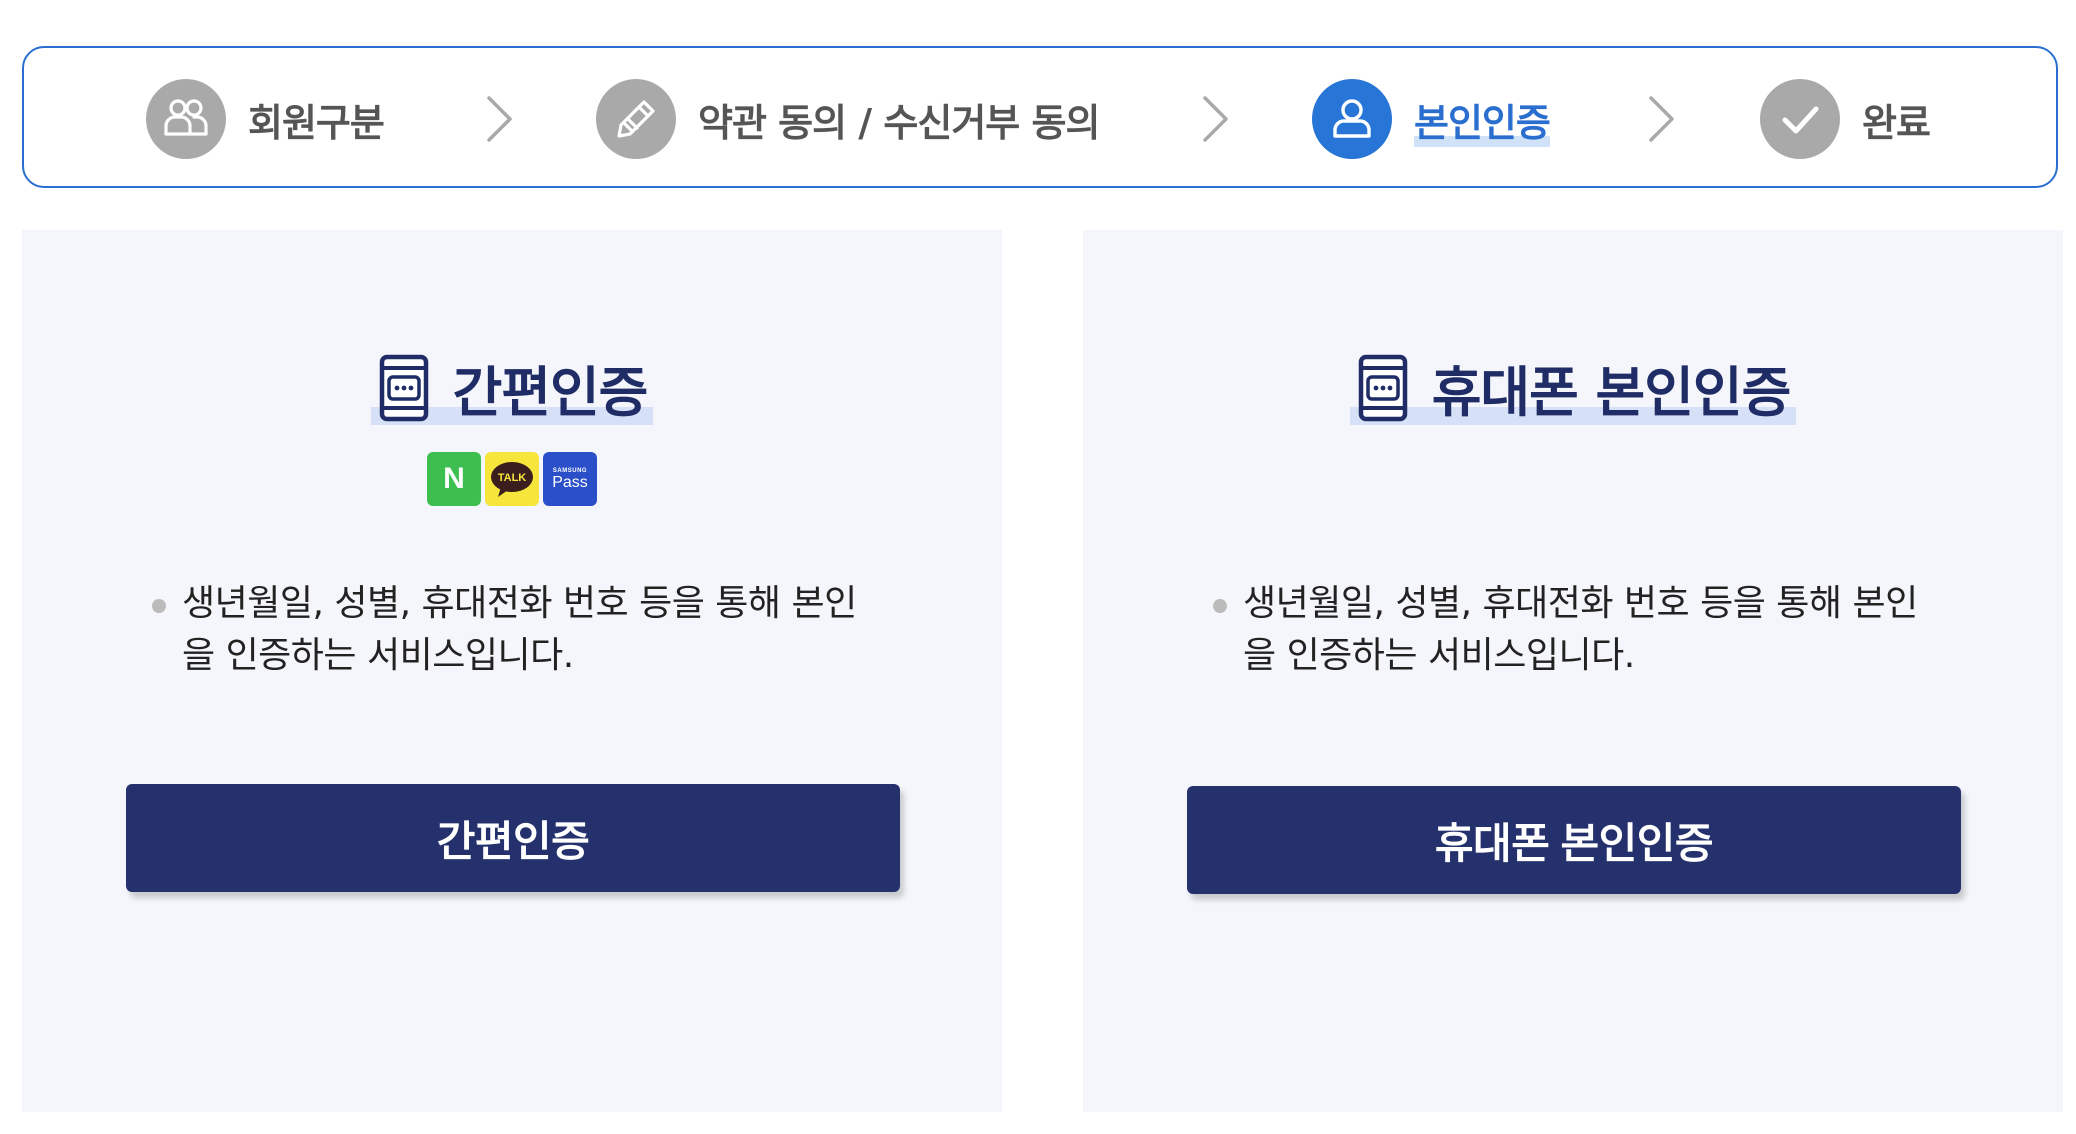 This screenshot has width=2076, height=1134. I want to click on step-label: 약관 동의 / 수신거부 동의, so click(899, 122).